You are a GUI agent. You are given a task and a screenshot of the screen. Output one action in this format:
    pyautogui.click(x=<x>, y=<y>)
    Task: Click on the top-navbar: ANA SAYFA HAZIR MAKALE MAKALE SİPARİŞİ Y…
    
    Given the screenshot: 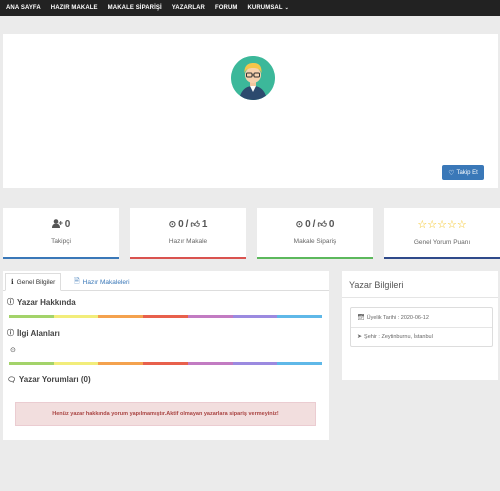 What is the action you would take?
    pyautogui.click(x=250, y=8)
    